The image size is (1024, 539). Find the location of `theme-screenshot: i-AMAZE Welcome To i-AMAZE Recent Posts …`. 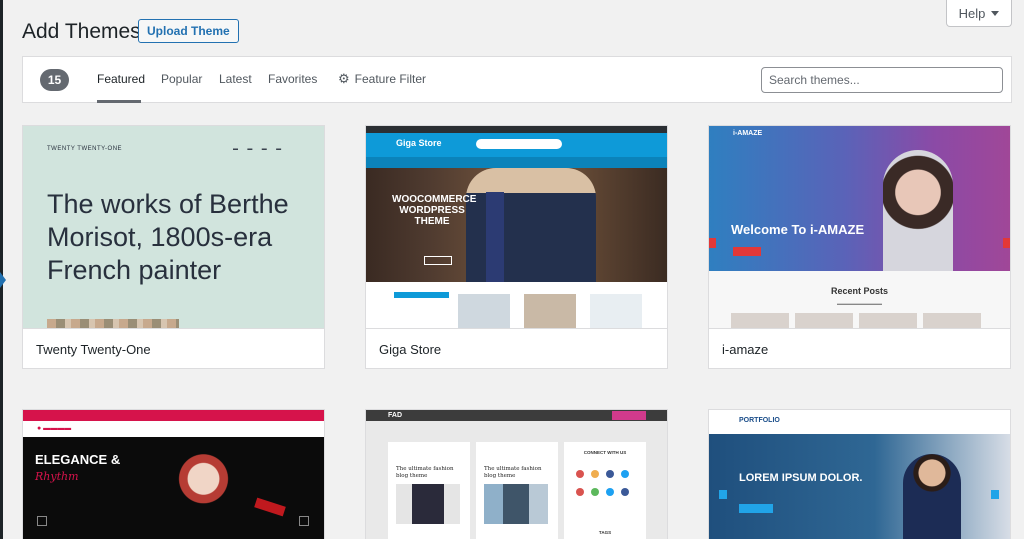

theme-screenshot: i-AMAZE Welcome To i-AMAZE Recent Posts … is located at coordinates (859, 227).